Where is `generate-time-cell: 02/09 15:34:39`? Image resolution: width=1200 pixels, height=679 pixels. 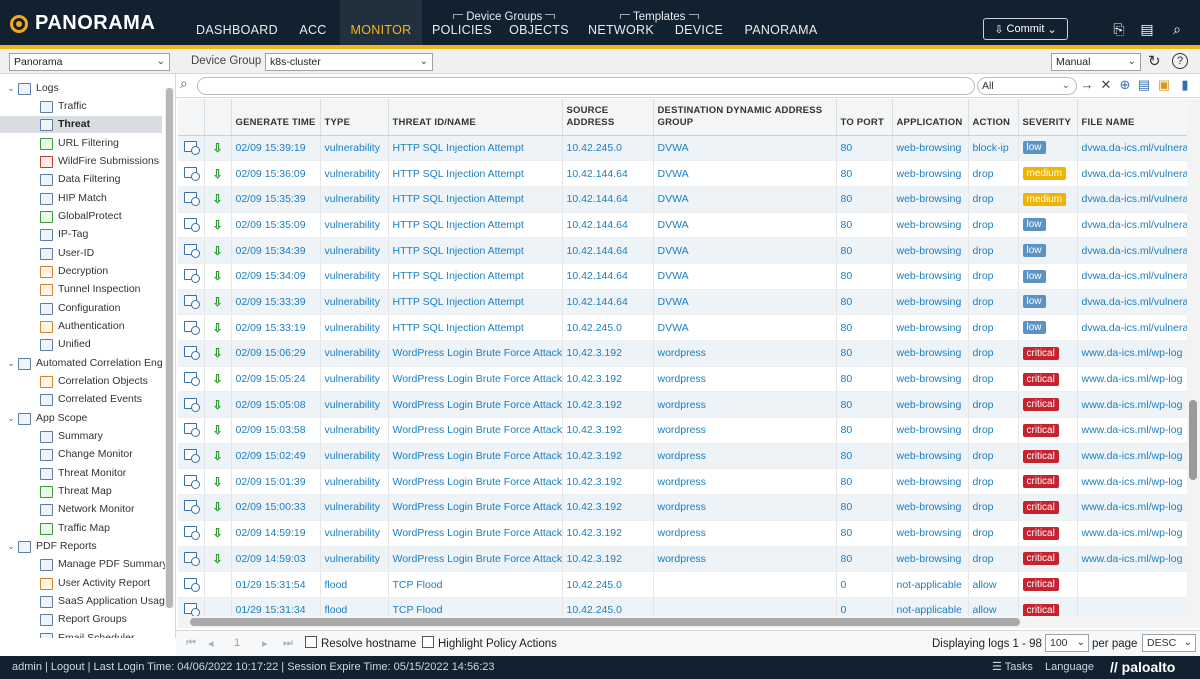
generate-time-cell: 02/09 15:34:39 is located at coordinates (276, 250).